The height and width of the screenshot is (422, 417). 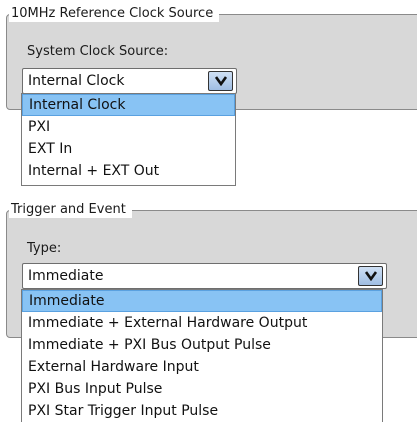 I want to click on list-item-pxi: PXI, so click(x=128, y=127).